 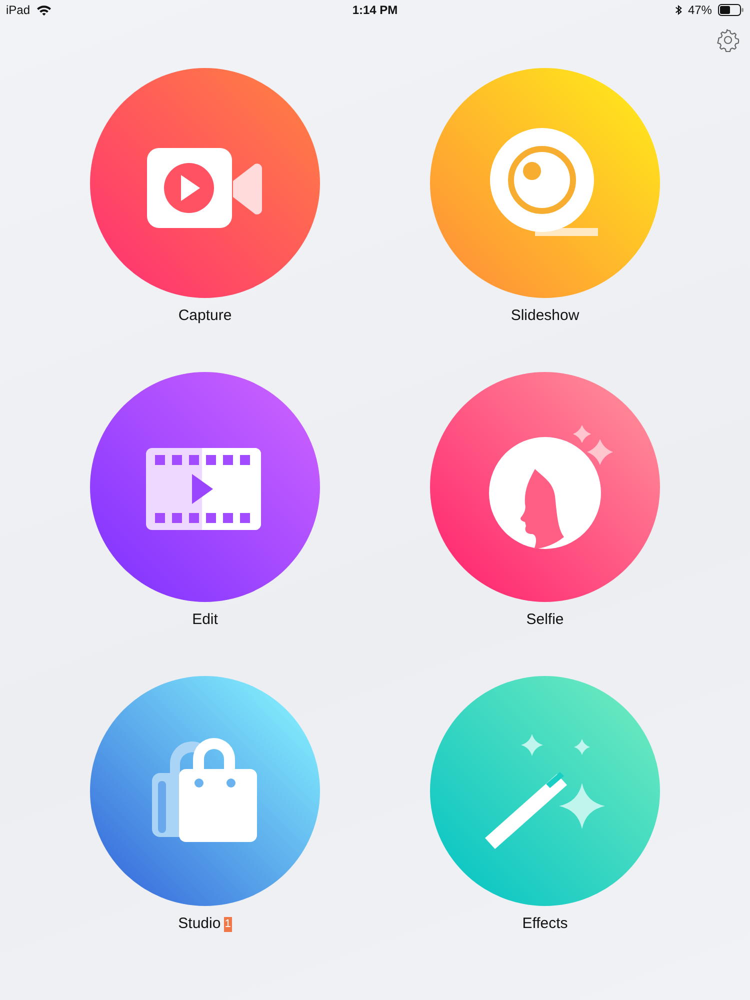 What do you see at coordinates (700, 10) in the screenshot?
I see `battery-percent: 47%` at bounding box center [700, 10].